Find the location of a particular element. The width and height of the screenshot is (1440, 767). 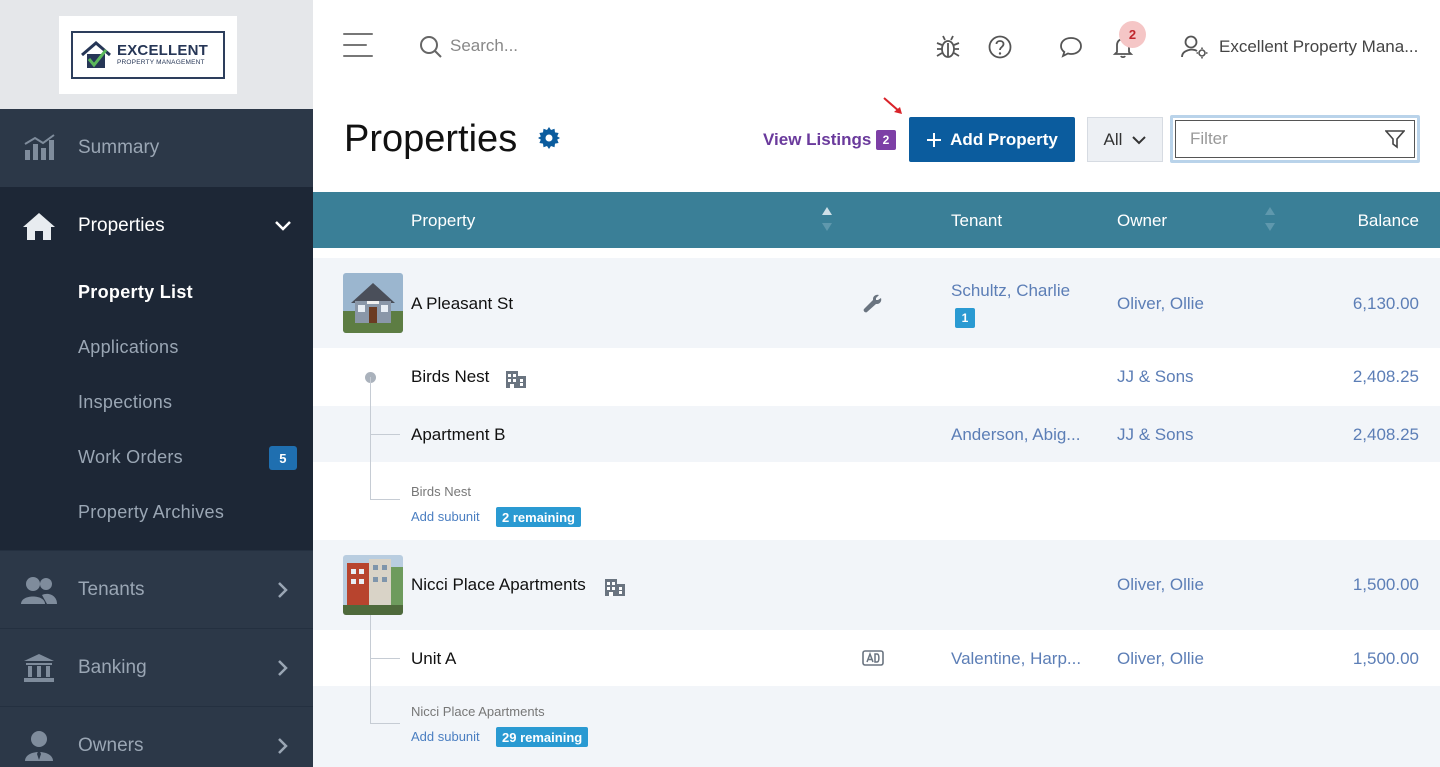

tenant-link: Schultz, Charlie is located at coordinates (1010, 291).